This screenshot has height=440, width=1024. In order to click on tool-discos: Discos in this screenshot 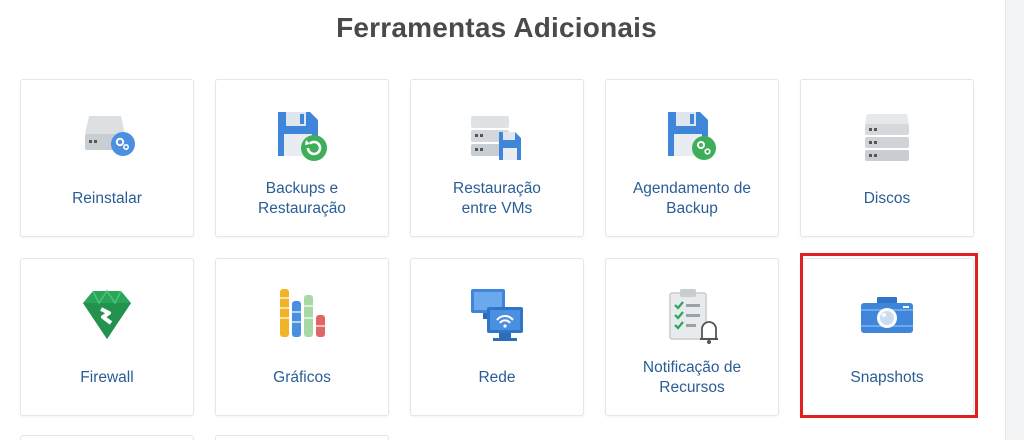, I will do `click(887, 158)`.